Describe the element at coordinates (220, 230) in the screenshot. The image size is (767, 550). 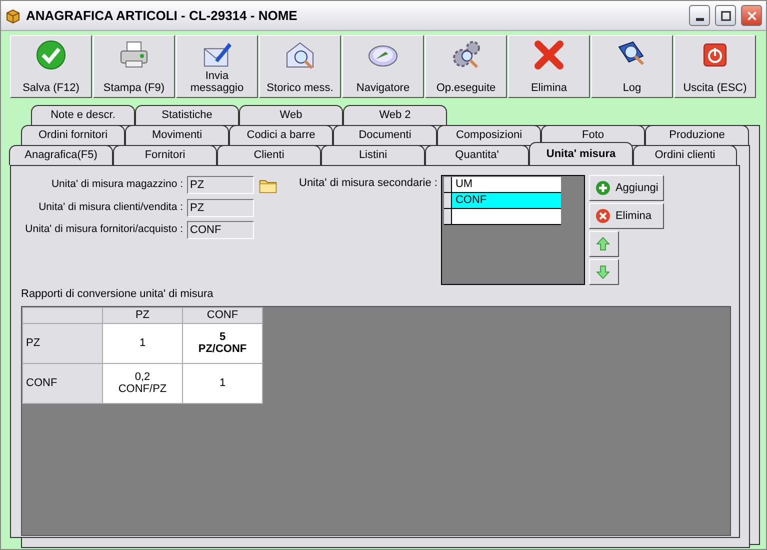
I see `text-field: CONF` at that location.